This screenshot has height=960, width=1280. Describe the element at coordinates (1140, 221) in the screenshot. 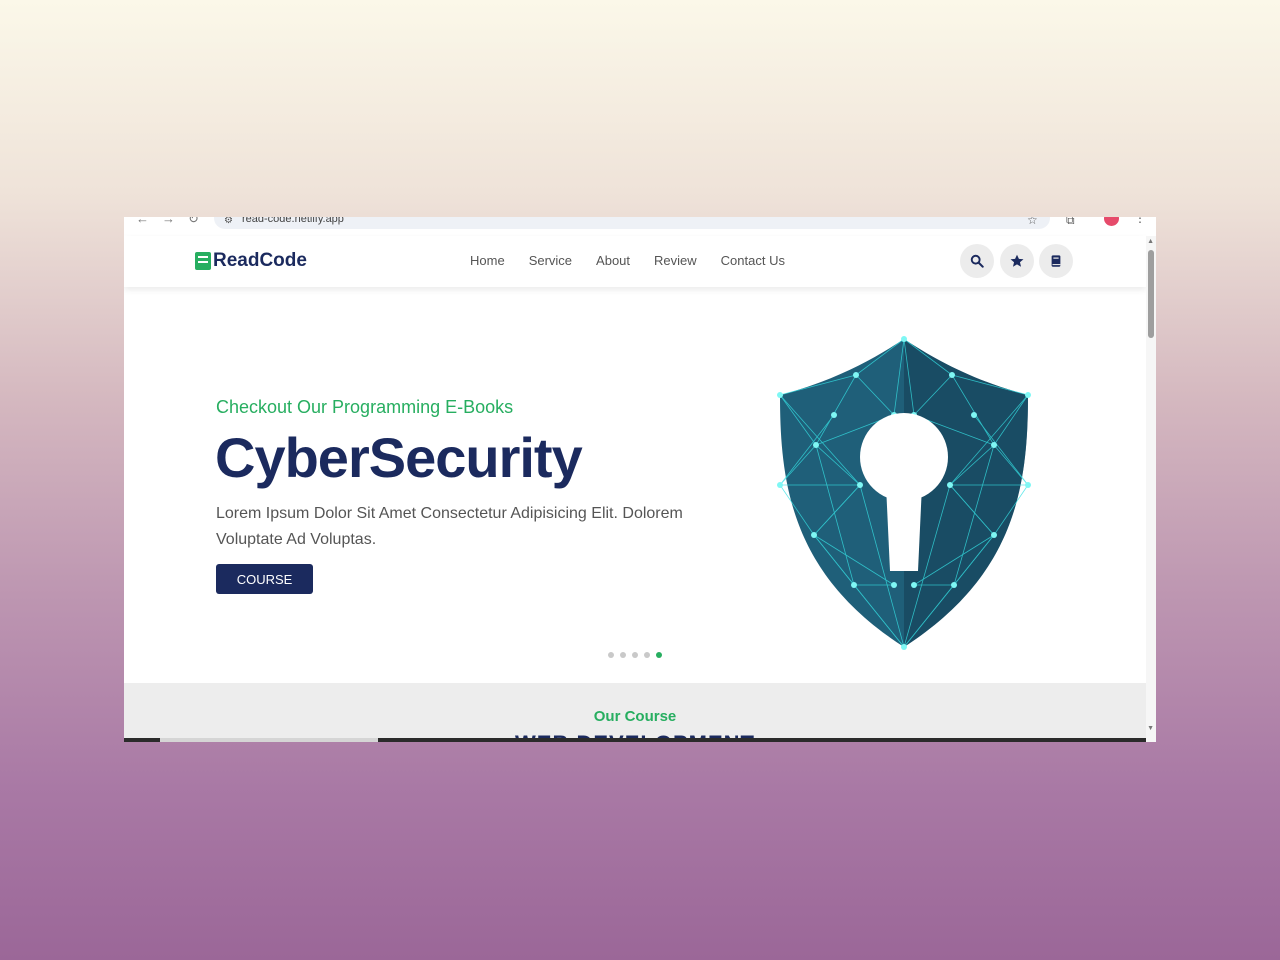

I see `browser-menu-icon: ⋮` at that location.